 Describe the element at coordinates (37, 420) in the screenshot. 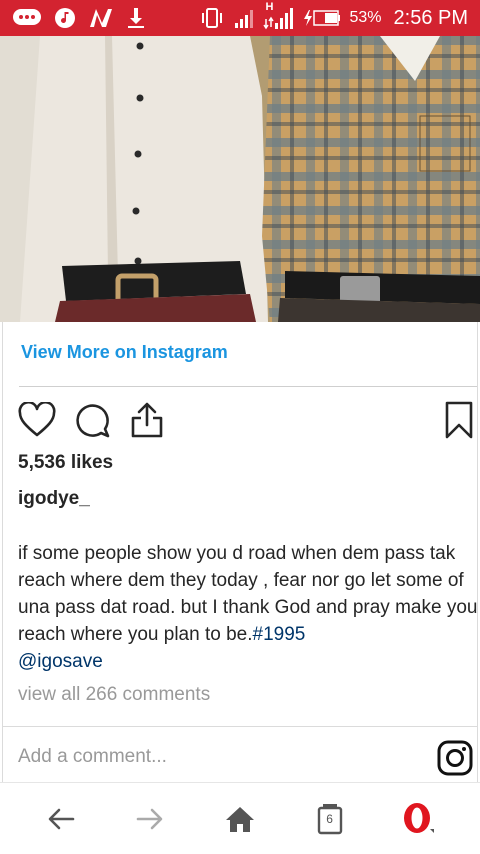

I see `like-heart-icon` at that location.